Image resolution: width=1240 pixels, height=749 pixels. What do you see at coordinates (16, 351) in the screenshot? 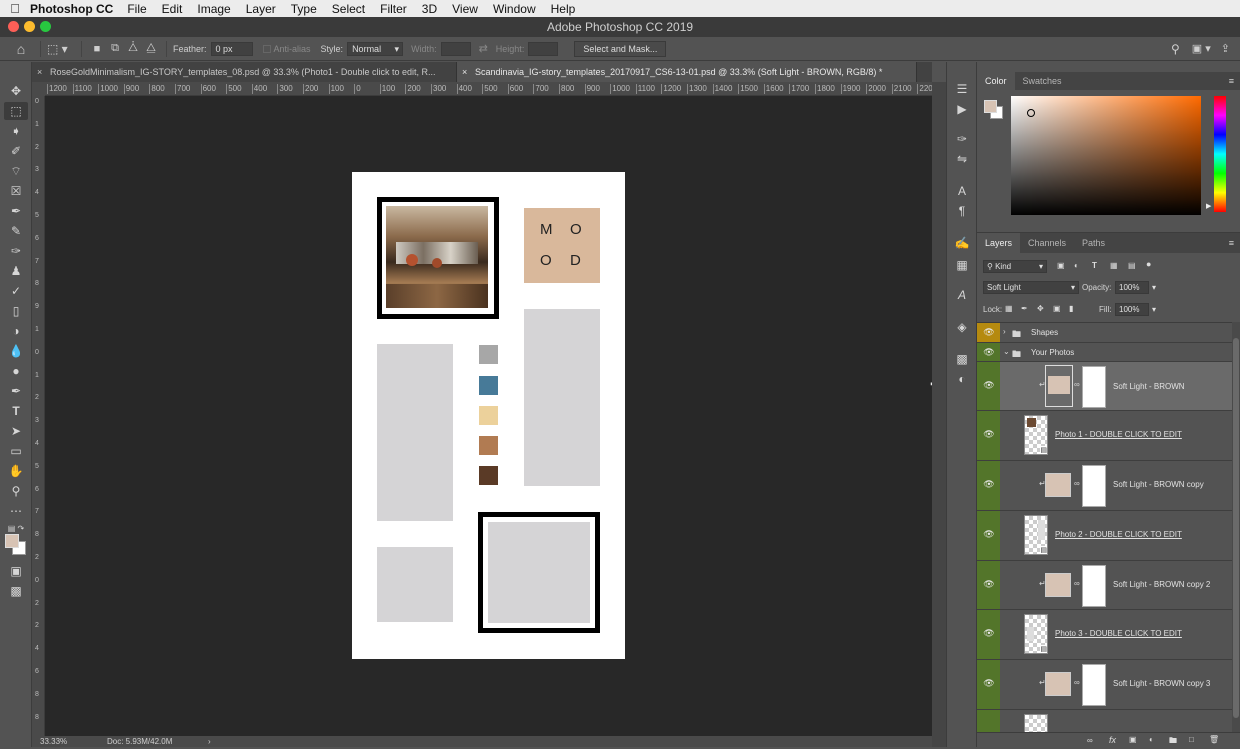
I see `blur-tool-icon: 💧` at bounding box center [16, 351].